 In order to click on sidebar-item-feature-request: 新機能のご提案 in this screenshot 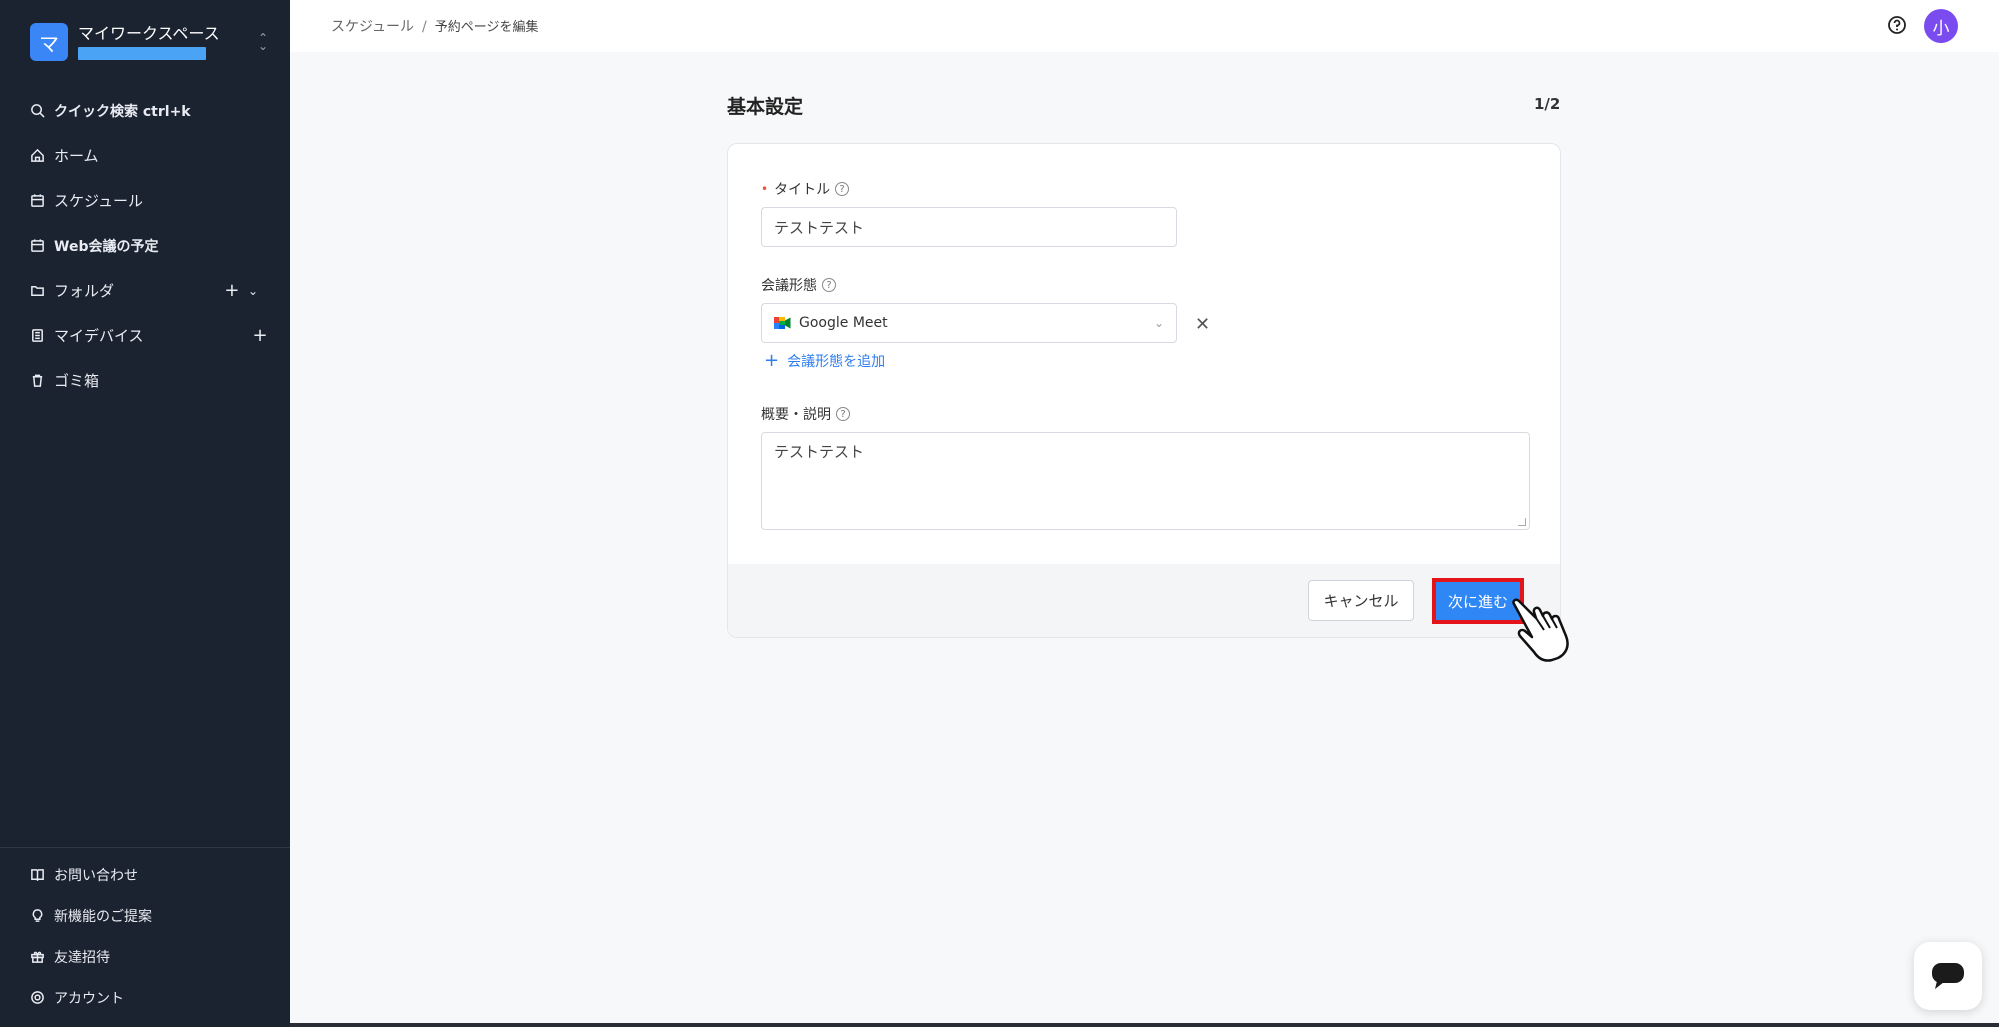, I will do `click(145, 915)`.